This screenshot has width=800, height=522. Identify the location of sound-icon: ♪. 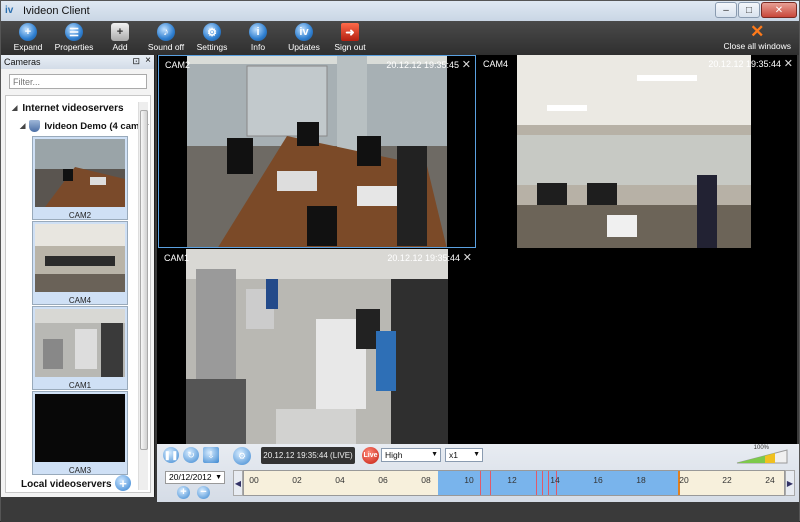
(166, 32).